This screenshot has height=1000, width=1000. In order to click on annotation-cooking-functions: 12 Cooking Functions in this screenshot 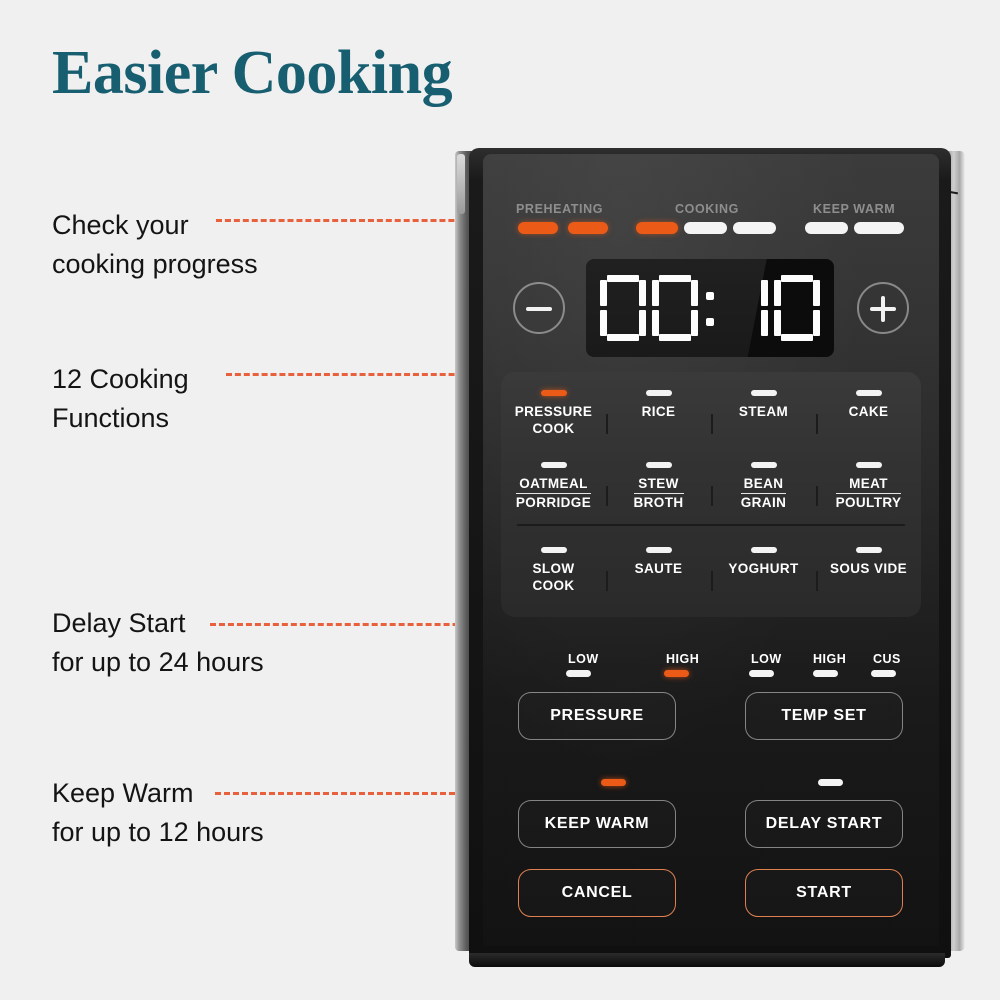, I will do `click(120, 399)`.